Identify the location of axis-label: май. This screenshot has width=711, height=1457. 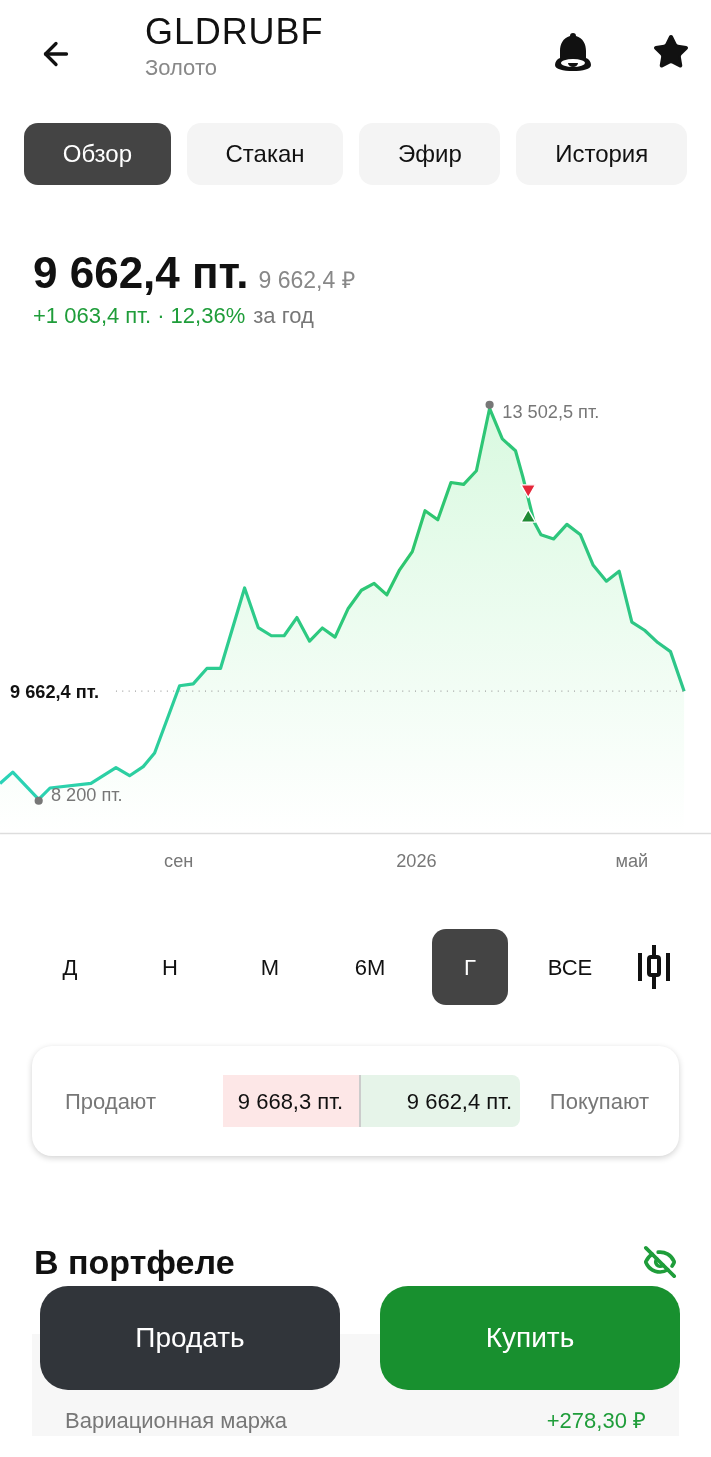
(632, 860).